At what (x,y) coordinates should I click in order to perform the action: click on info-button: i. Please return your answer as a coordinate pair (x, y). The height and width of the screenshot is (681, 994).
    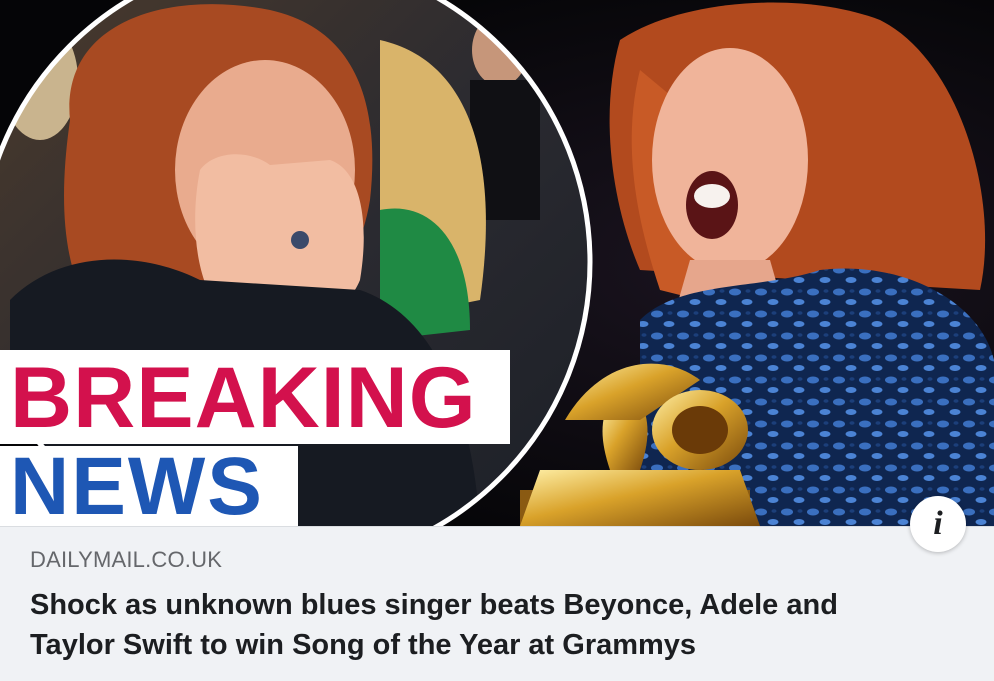
    Looking at the image, I should click on (938, 524).